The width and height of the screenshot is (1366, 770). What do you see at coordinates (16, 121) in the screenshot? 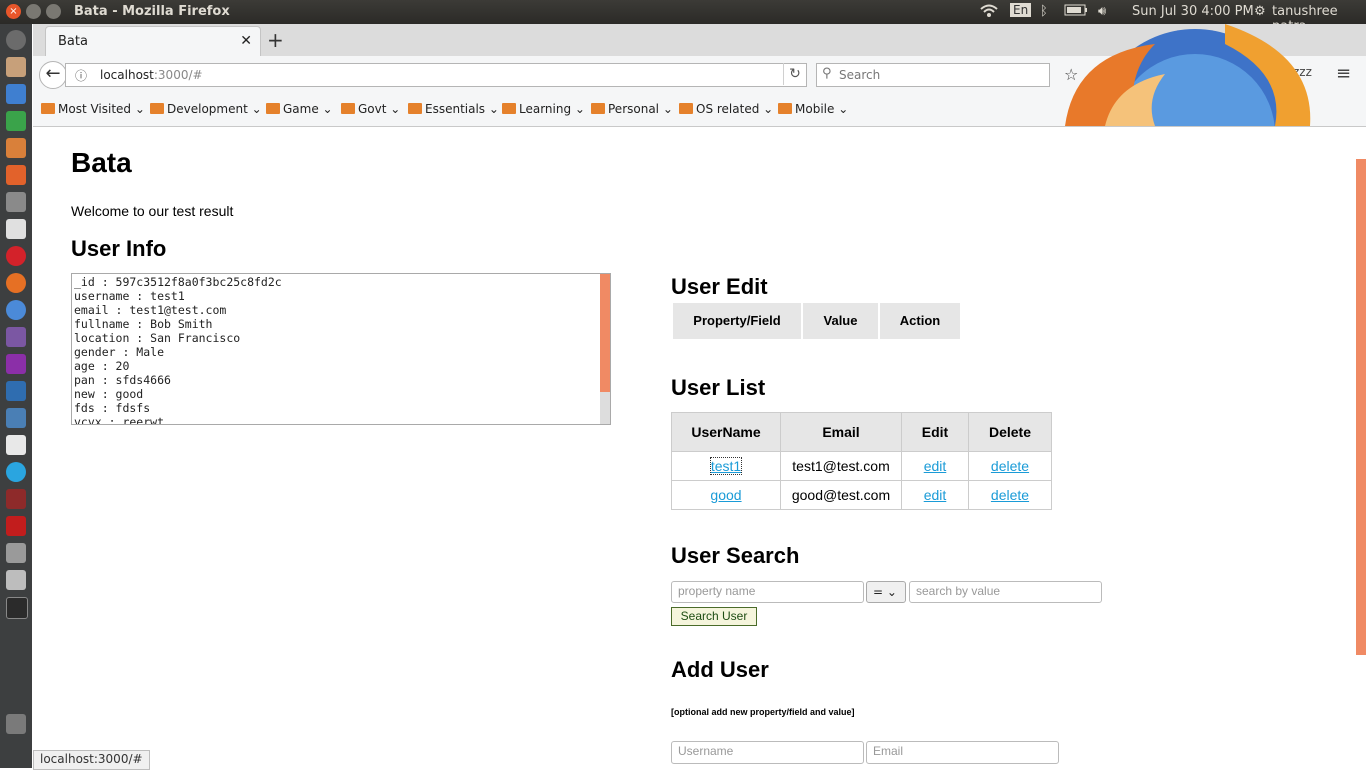
I see `calc-icon` at bounding box center [16, 121].